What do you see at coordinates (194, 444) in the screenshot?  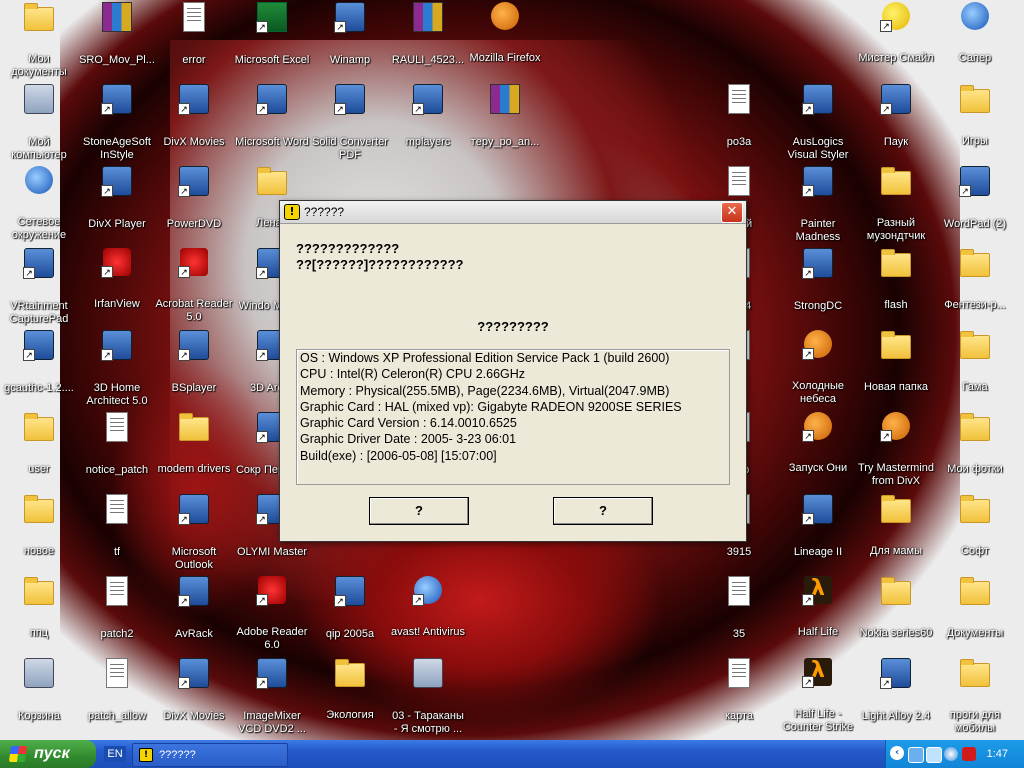 I see `desktop-icon: modem drivers` at bounding box center [194, 444].